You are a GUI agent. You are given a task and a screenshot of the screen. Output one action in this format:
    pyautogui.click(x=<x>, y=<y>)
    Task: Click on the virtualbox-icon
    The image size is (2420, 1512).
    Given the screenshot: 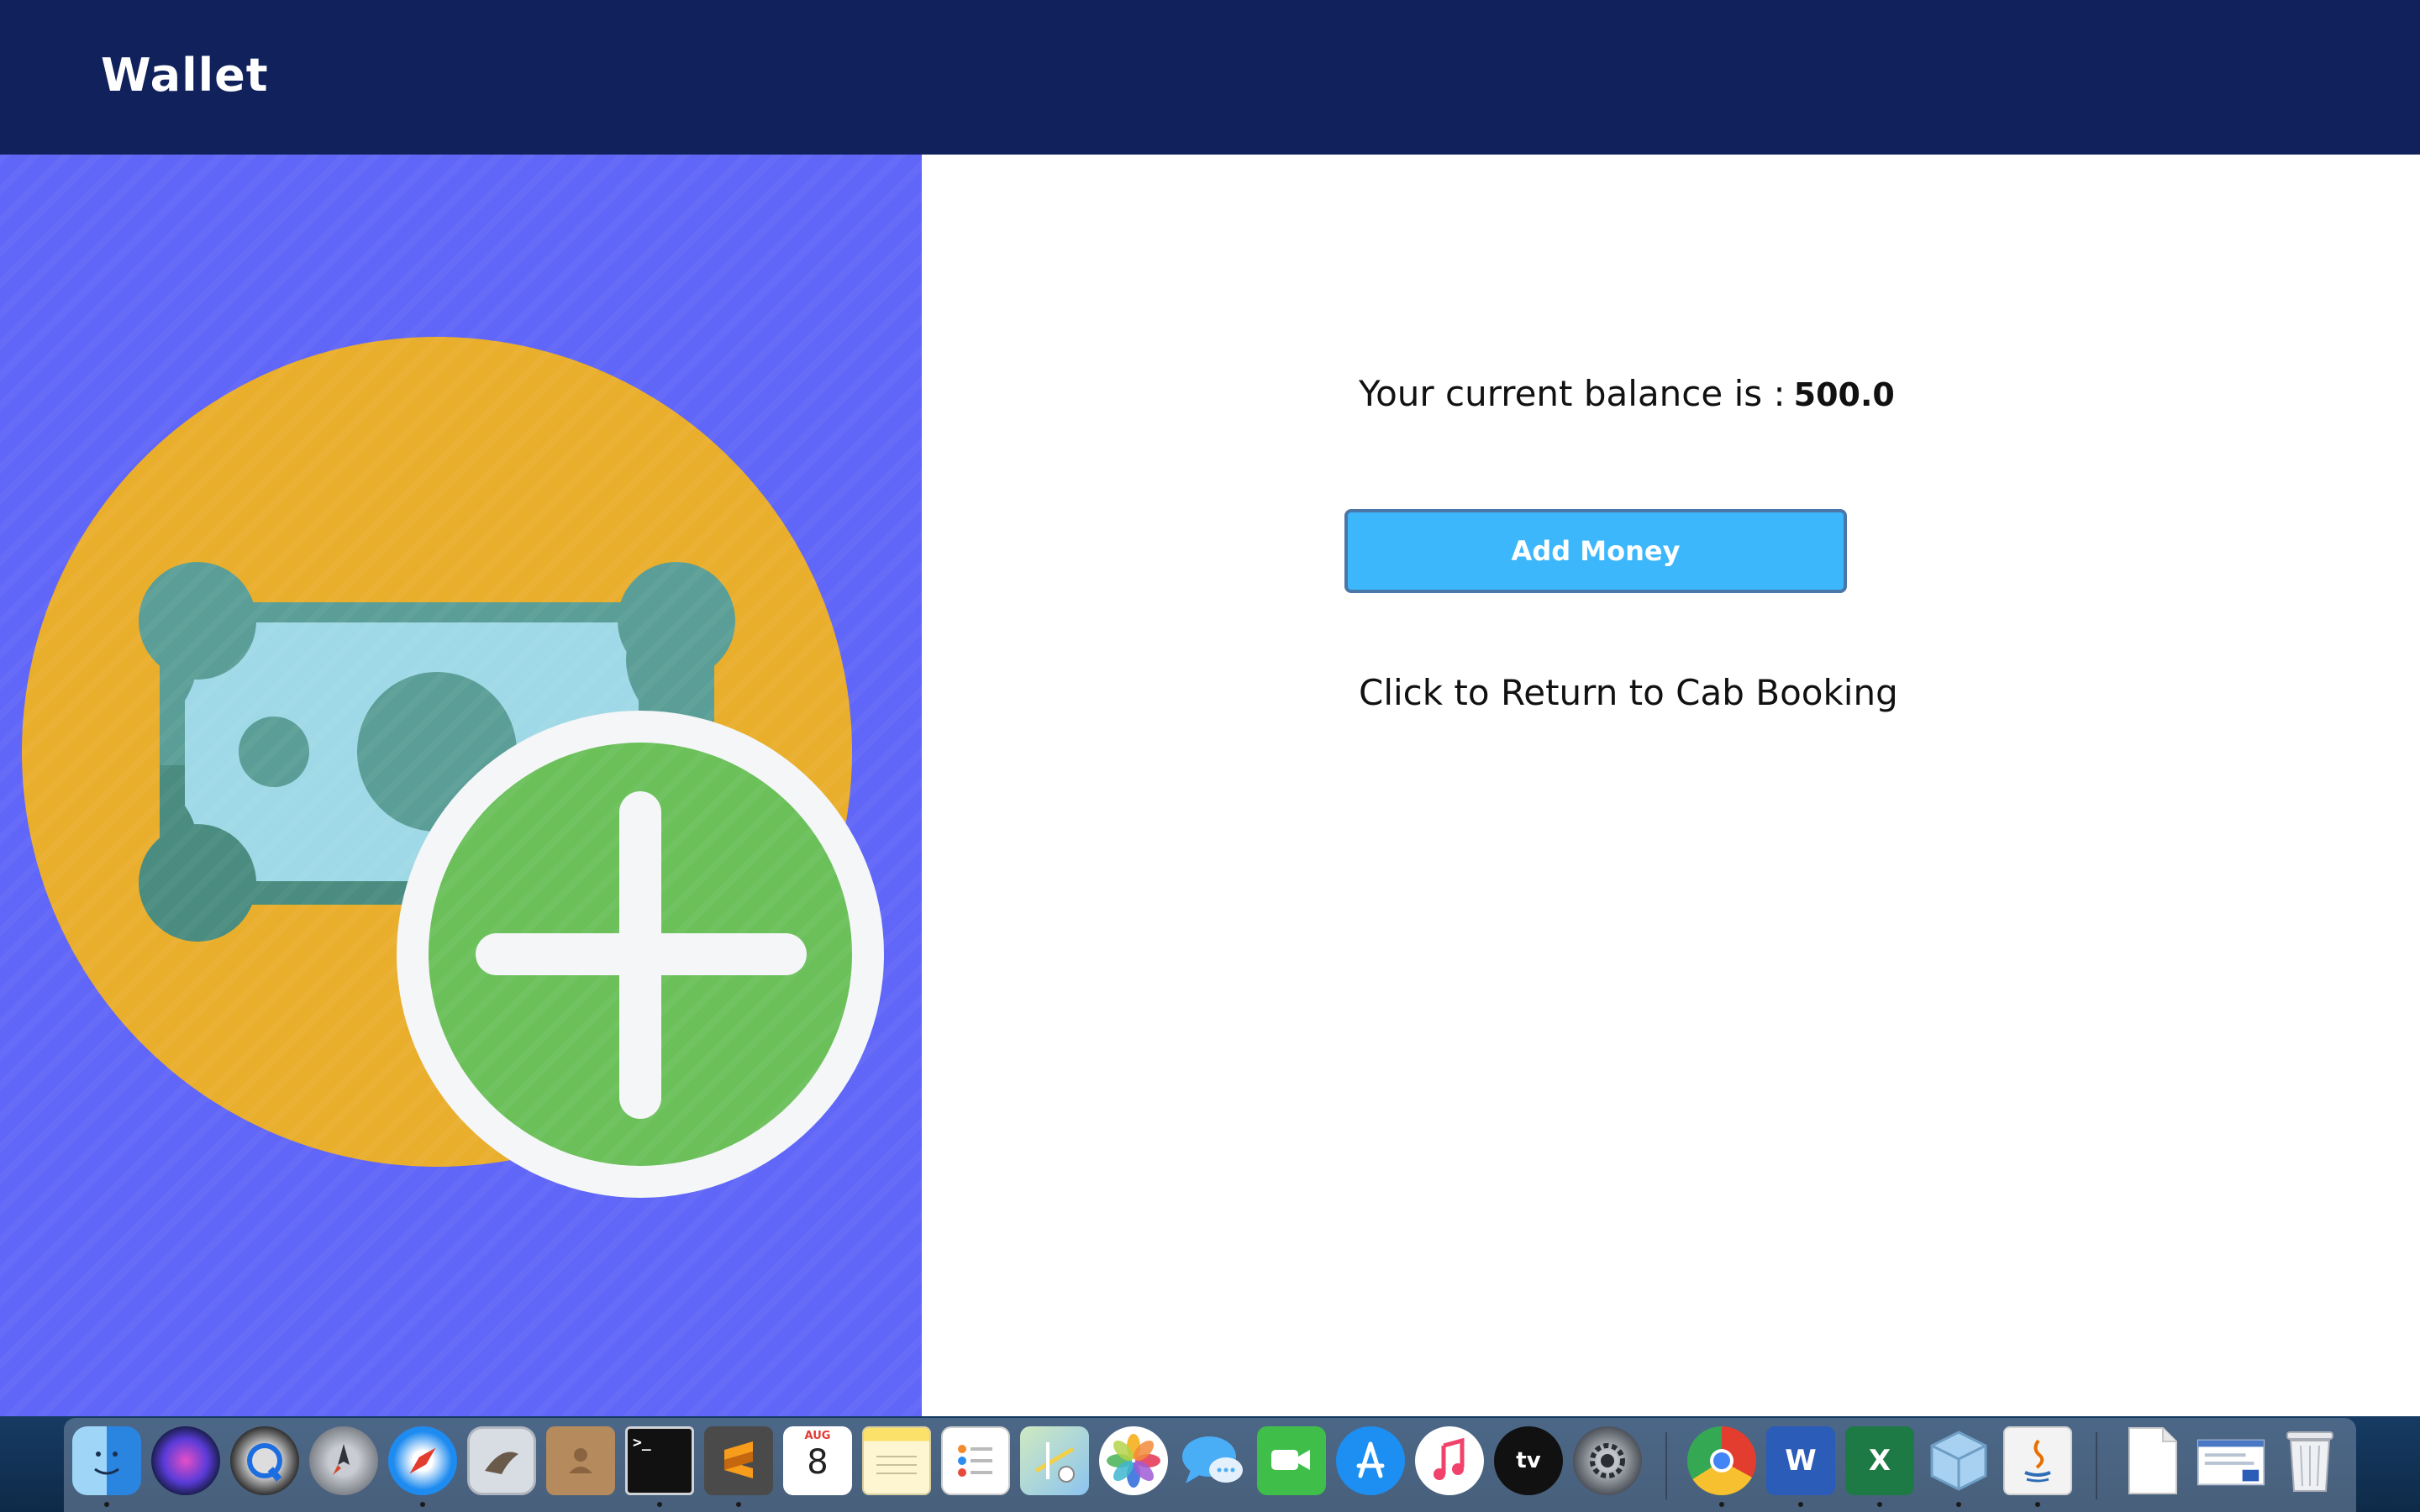 What is the action you would take?
    pyautogui.click(x=1959, y=1460)
    